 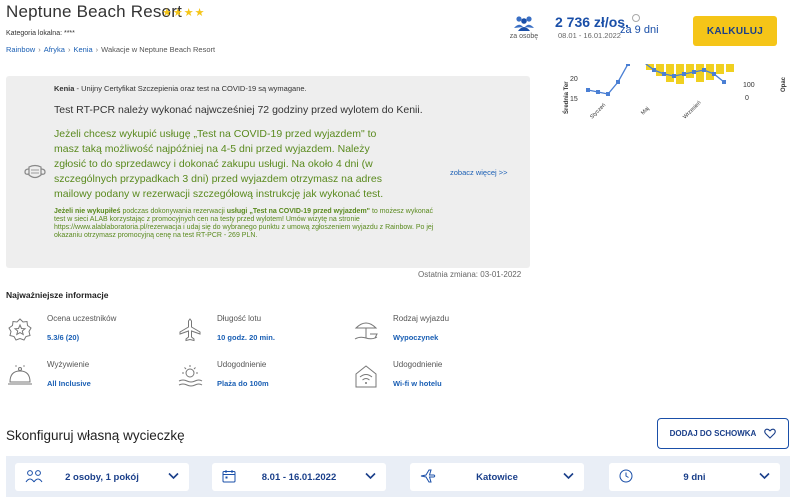 I want to click on info-rating: Ocena uczestników 5.3/6 (20), so click(x=86, y=332).